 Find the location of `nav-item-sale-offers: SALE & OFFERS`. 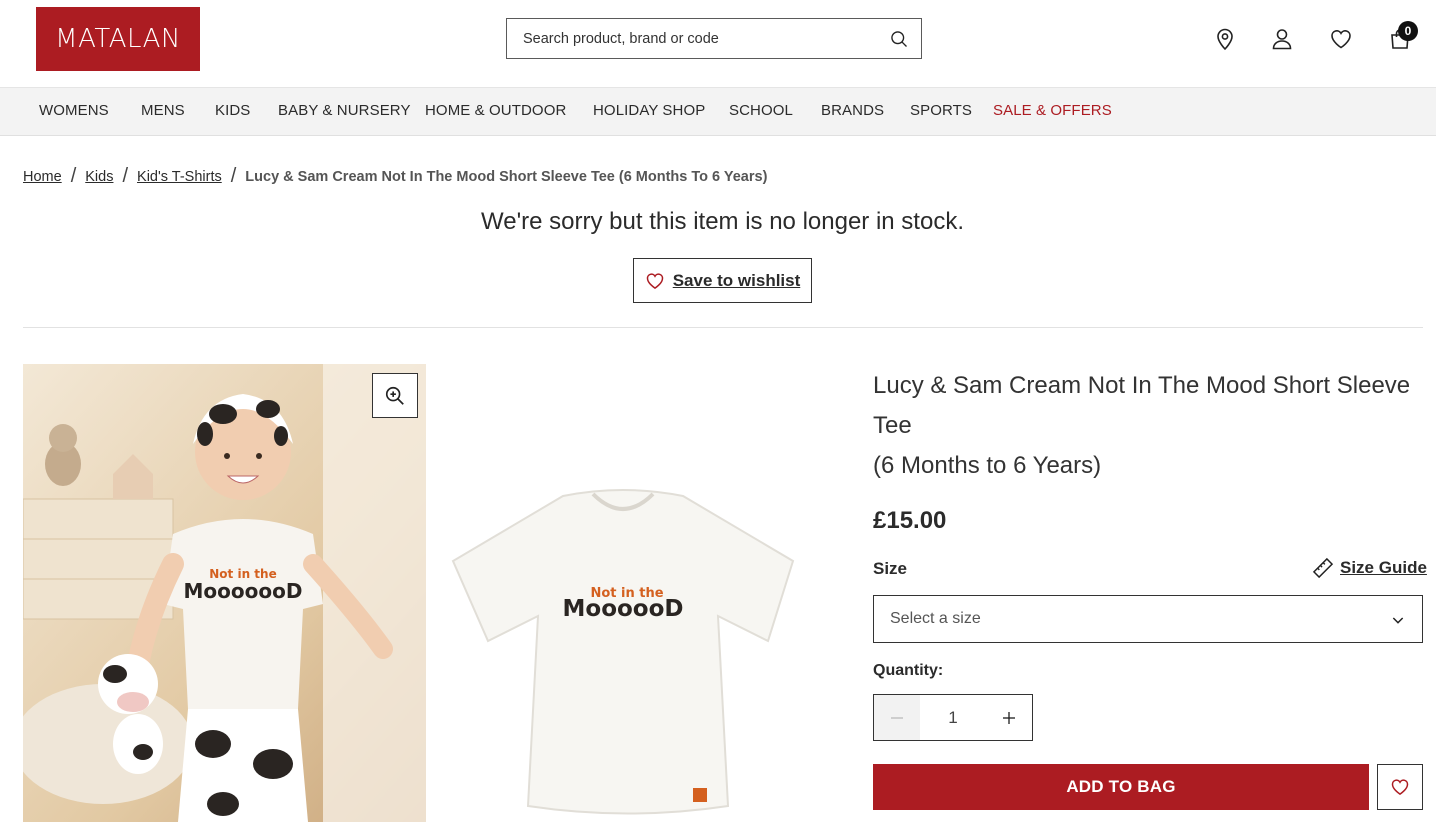

nav-item-sale-offers: SALE & OFFERS is located at coordinates (1052, 110).